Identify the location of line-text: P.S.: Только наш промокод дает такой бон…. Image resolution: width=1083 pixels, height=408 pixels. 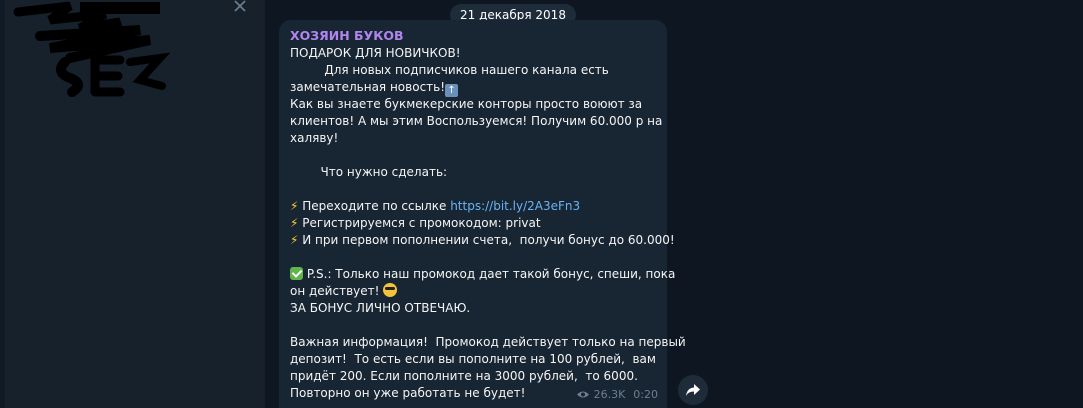
(491, 274).